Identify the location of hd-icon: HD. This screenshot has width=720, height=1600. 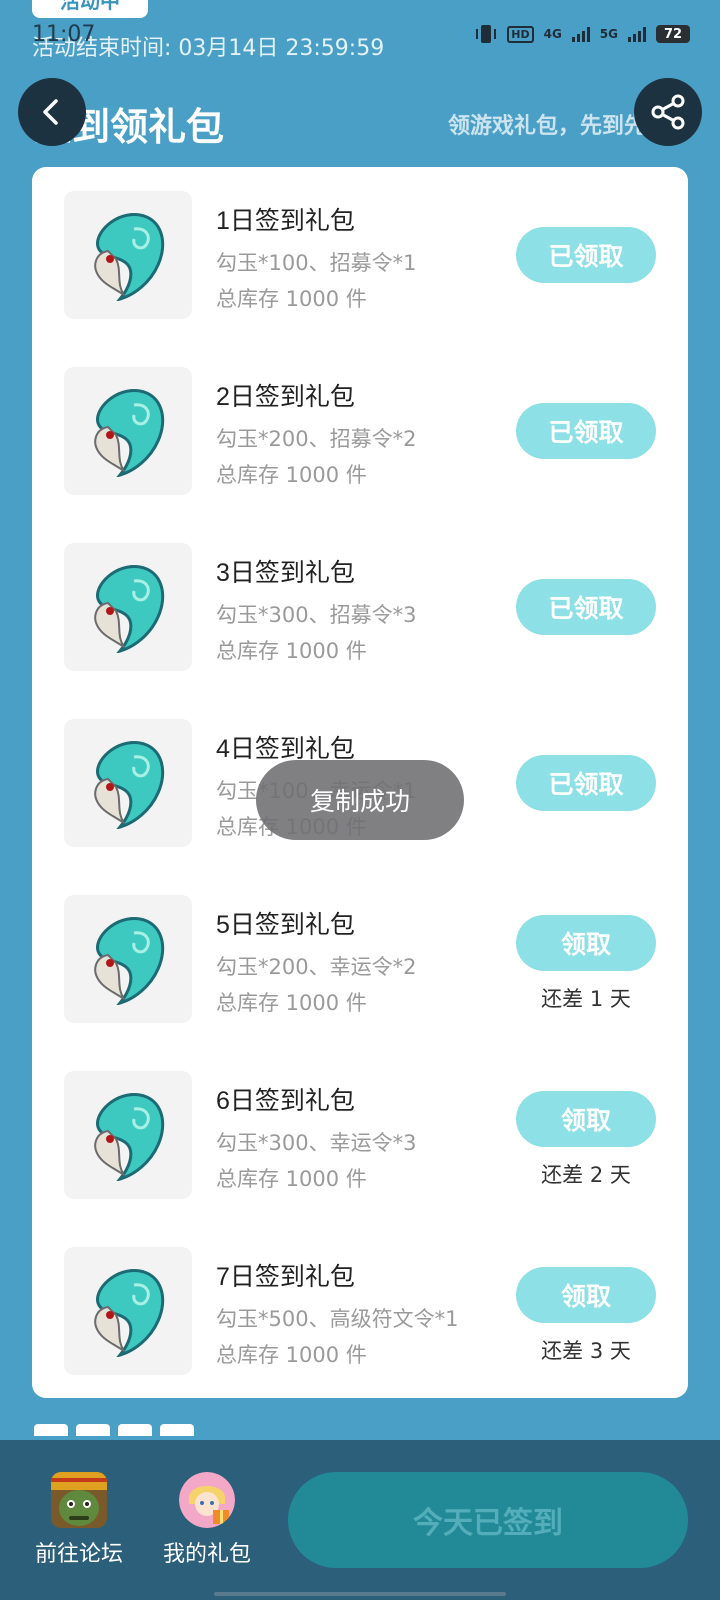
(520, 34).